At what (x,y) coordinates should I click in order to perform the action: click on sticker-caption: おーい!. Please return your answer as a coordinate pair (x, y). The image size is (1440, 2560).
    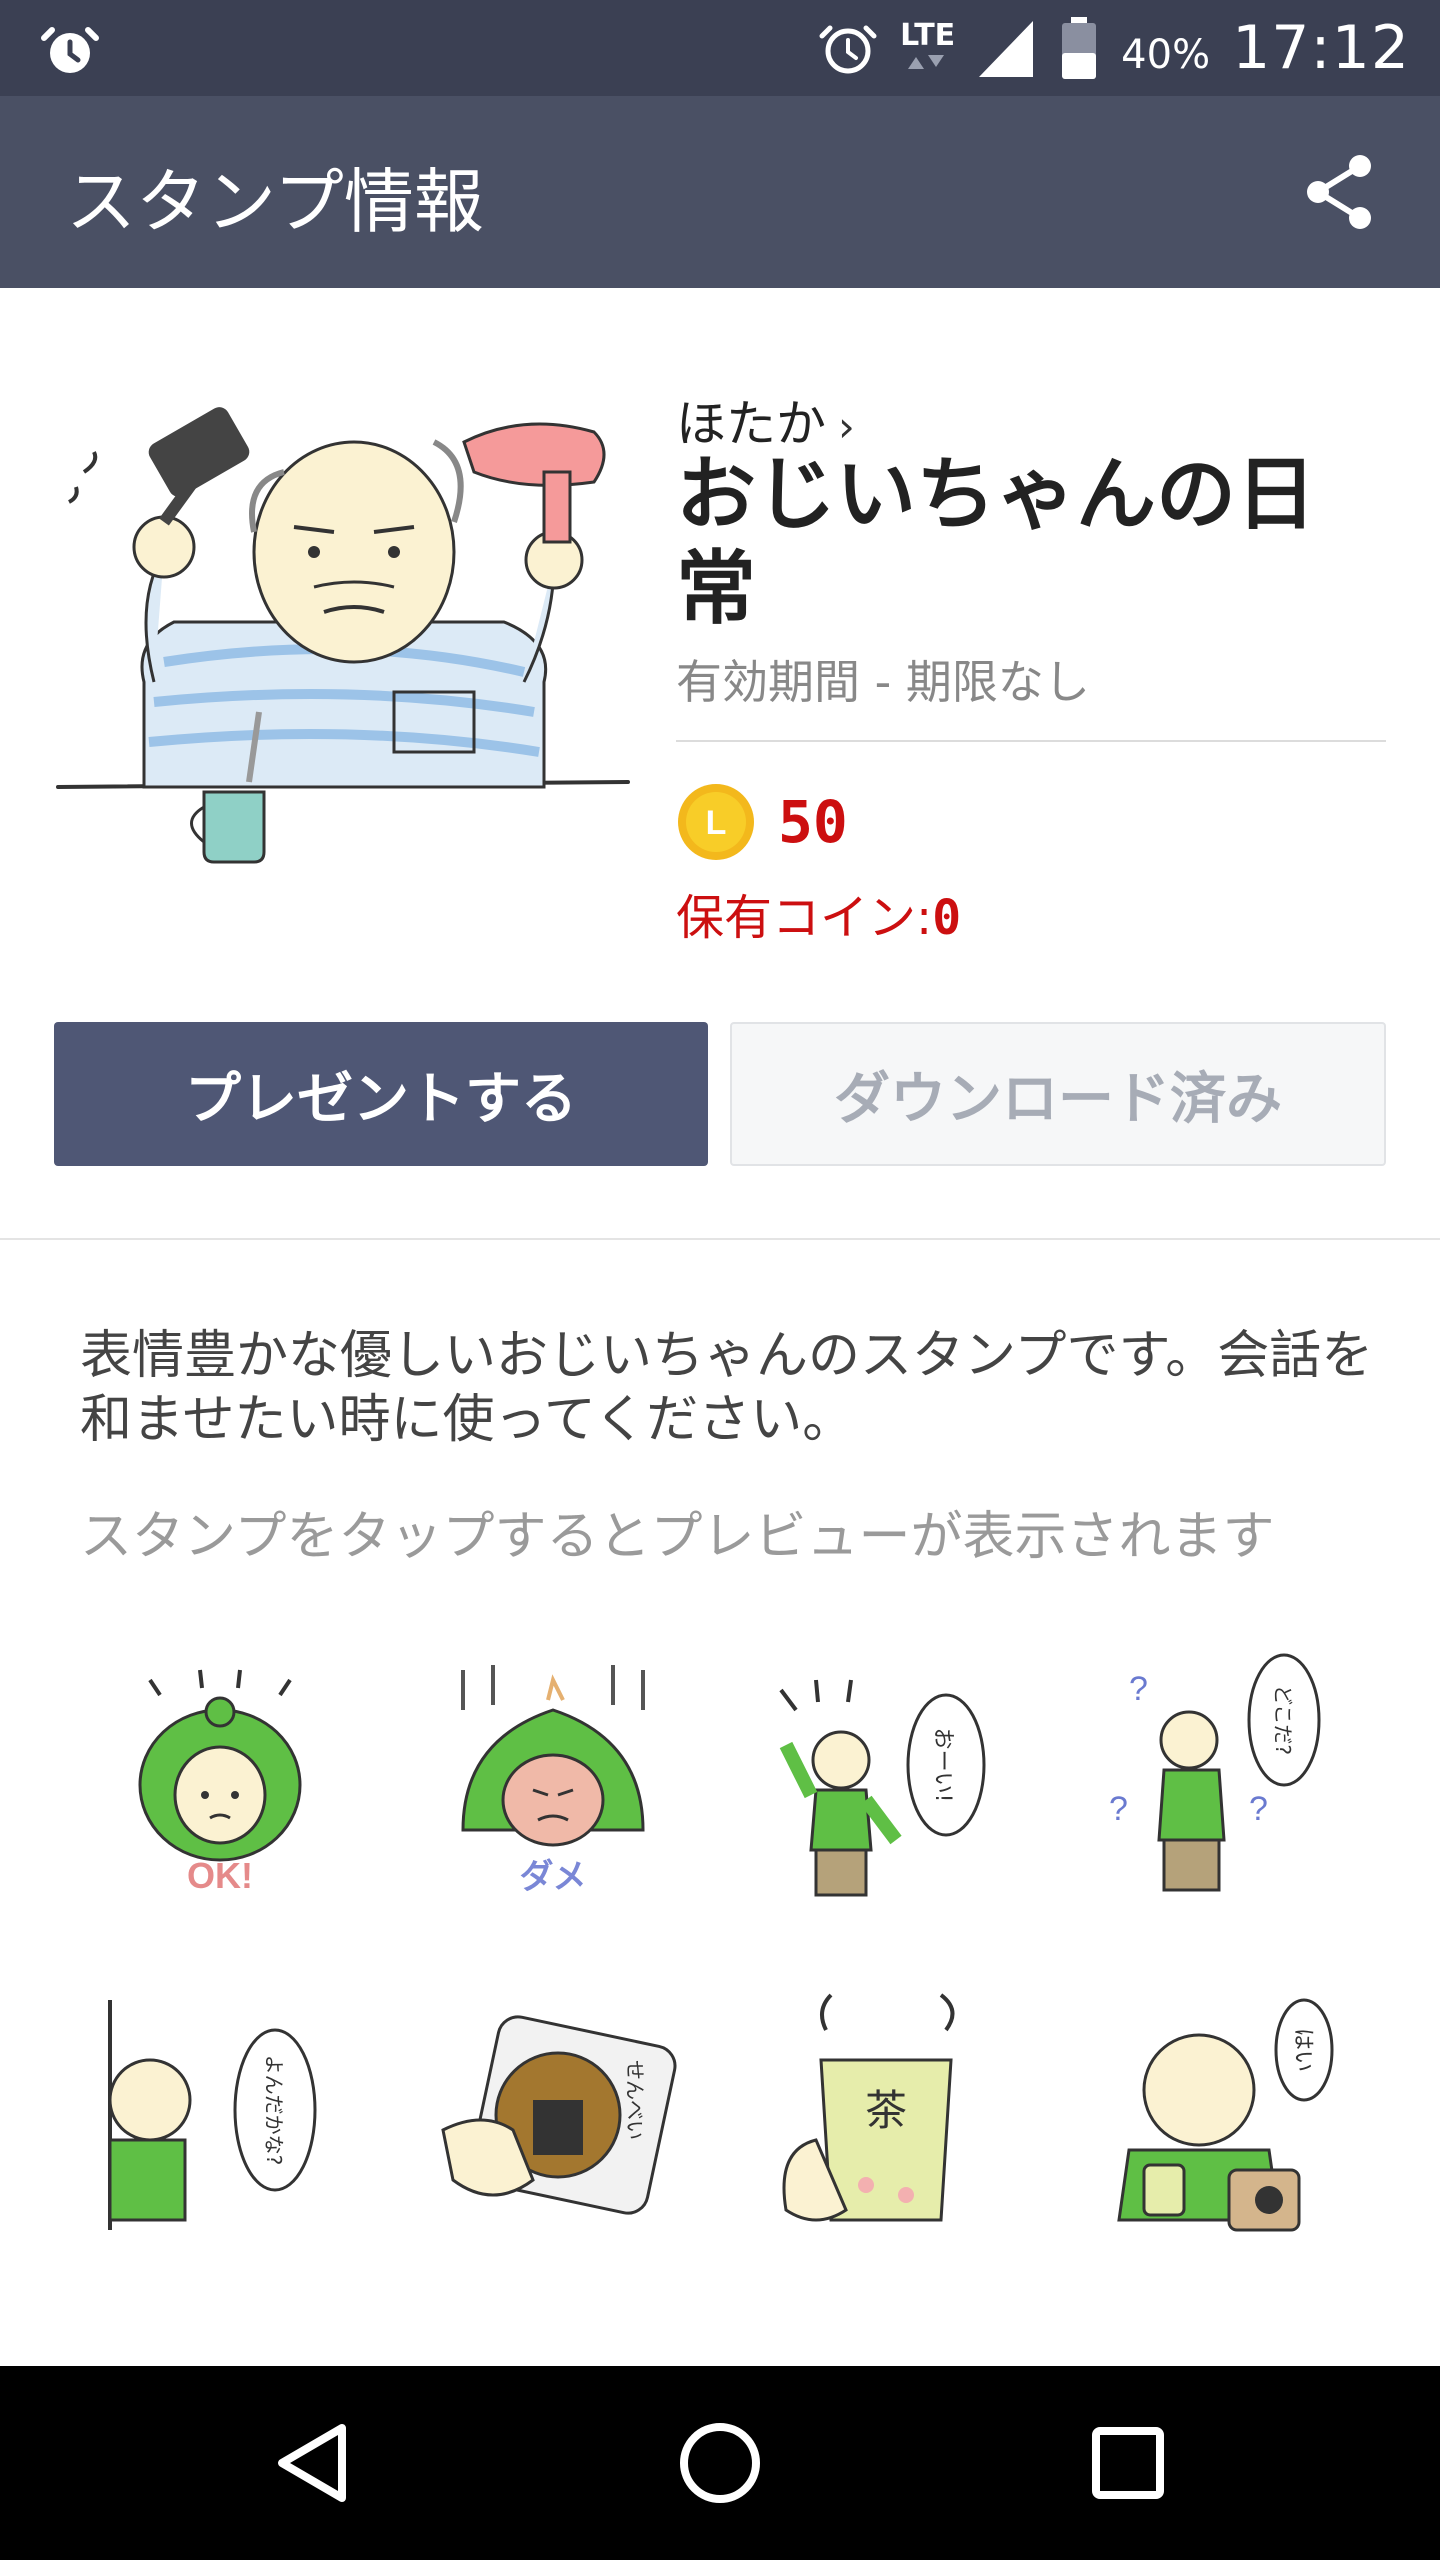
    Looking at the image, I should click on (942, 1765).